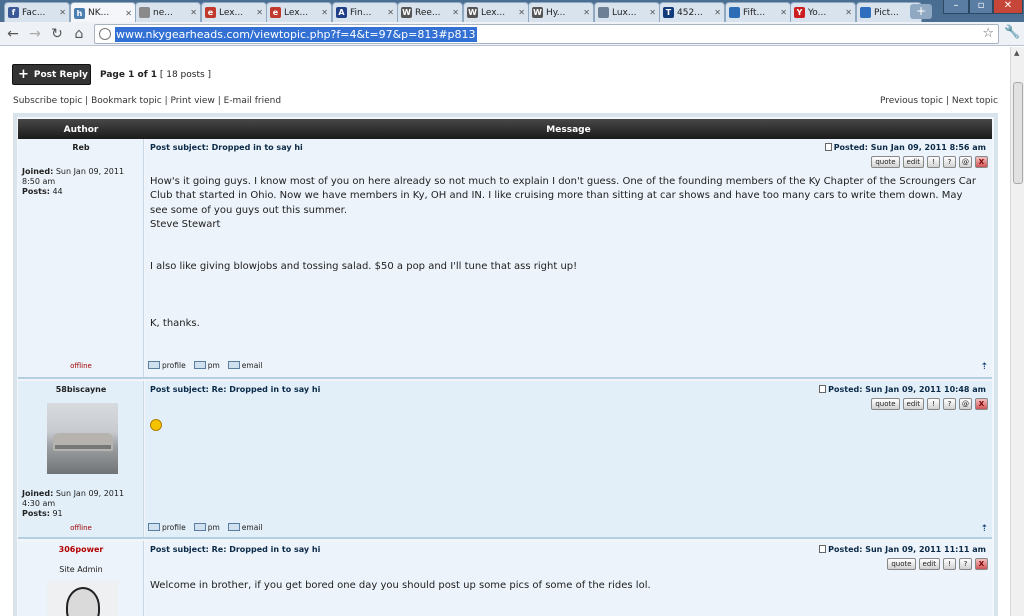 The height and width of the screenshot is (616, 1024). What do you see at coordinates (37, 12) in the screenshot?
I see `browser-tab: f Fac... ✕` at bounding box center [37, 12].